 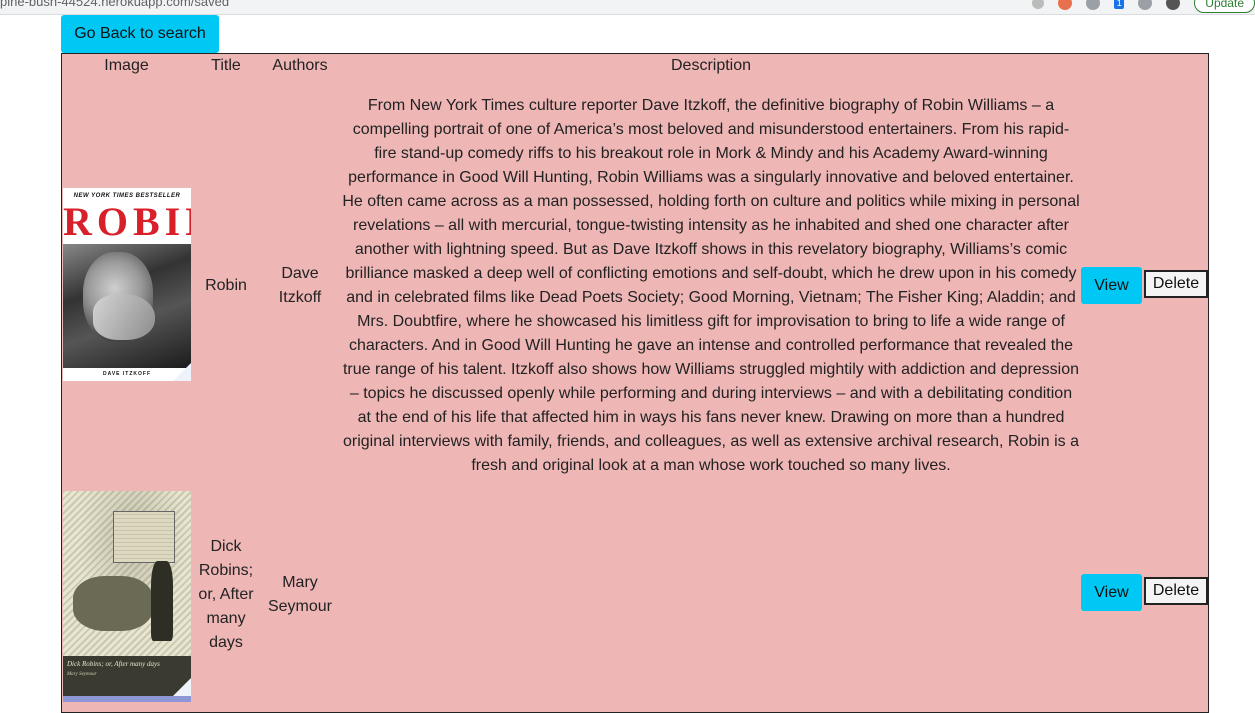 What do you see at coordinates (1119, 4) in the screenshot?
I see `extension-badge-icon: 1` at bounding box center [1119, 4].